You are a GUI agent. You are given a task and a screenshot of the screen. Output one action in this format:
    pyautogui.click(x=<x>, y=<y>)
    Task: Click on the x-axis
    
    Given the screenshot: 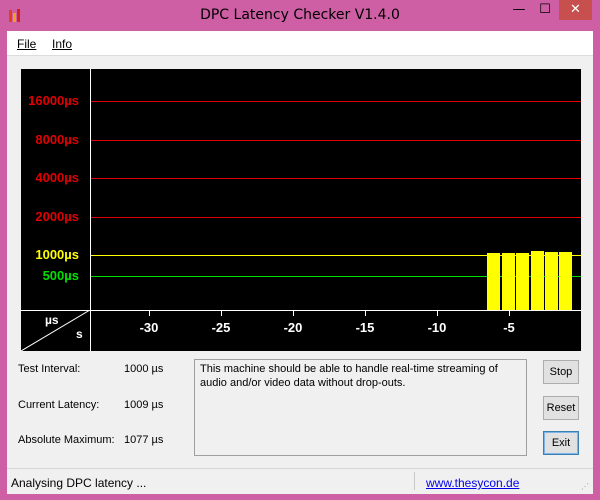 What is the action you would take?
    pyautogui.click(x=301, y=310)
    